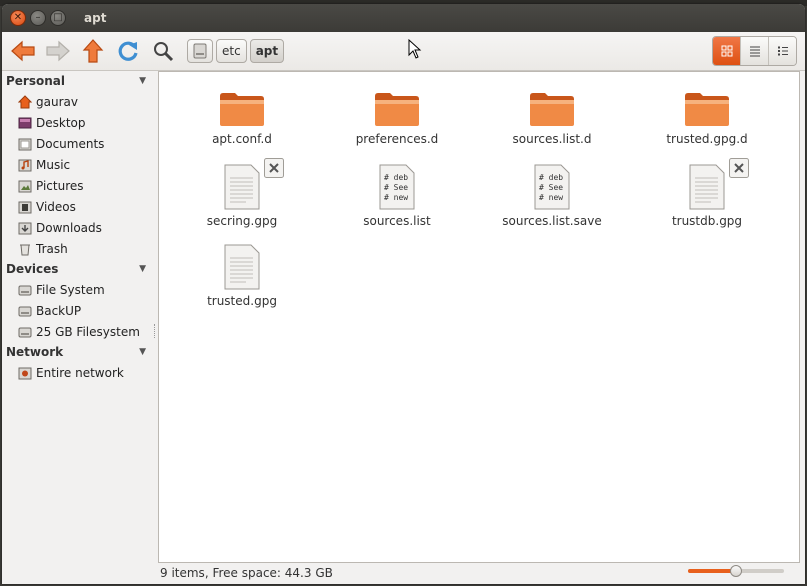 This screenshot has width=807, height=586. I want to click on file-name: preferences.d, so click(397, 139).